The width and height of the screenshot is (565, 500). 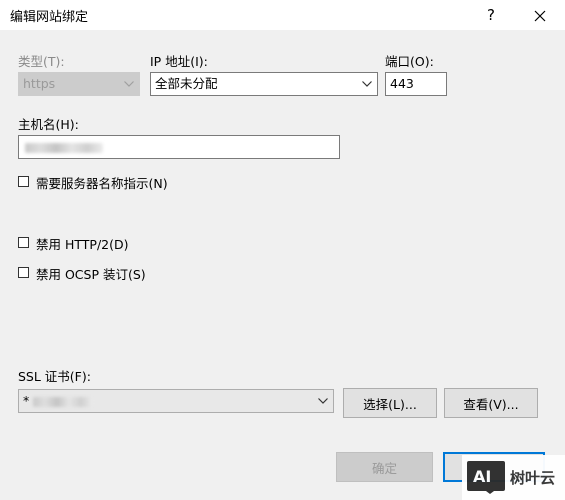 I want to click on type-value: https, so click(x=39, y=83).